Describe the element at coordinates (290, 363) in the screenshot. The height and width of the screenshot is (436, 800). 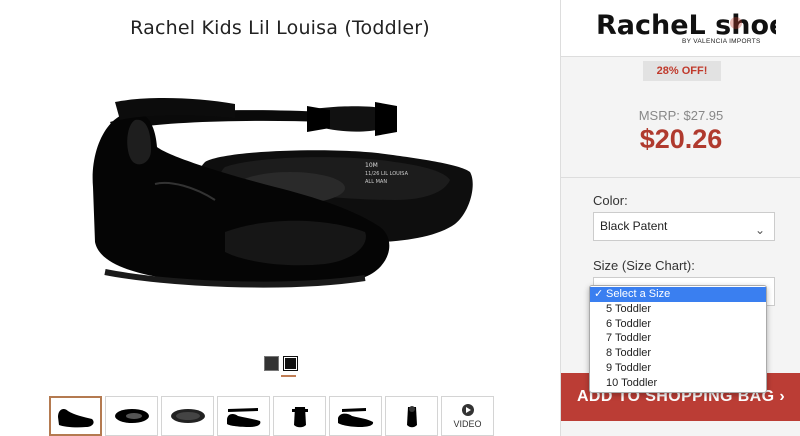
I see `color-swatch-black` at that location.